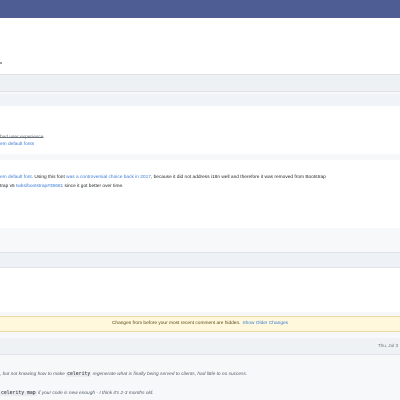 The image size is (400, 400). Describe the element at coordinates (200, 46) in the screenshot. I see `content-panel-top` at that location.